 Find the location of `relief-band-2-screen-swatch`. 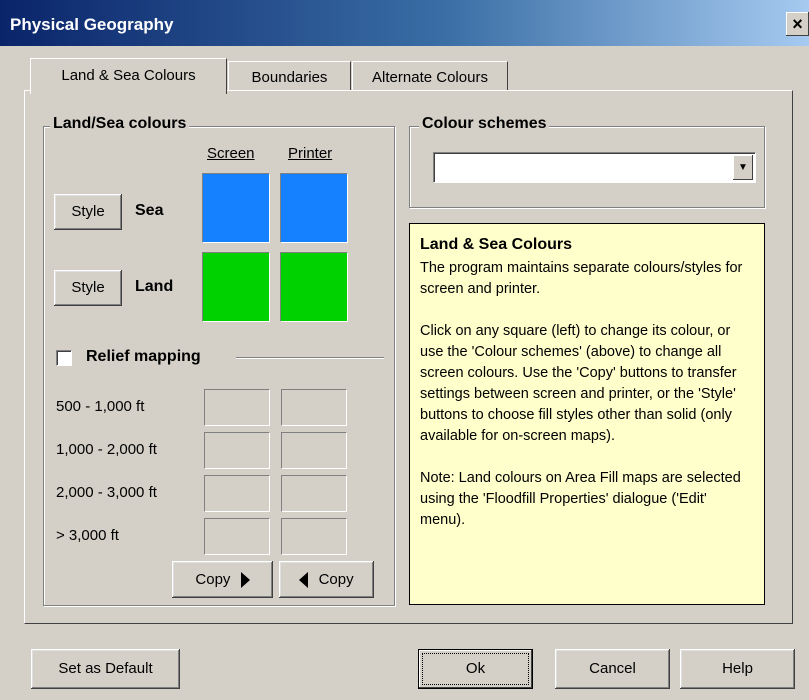

relief-band-2-screen-swatch is located at coordinates (237, 450).